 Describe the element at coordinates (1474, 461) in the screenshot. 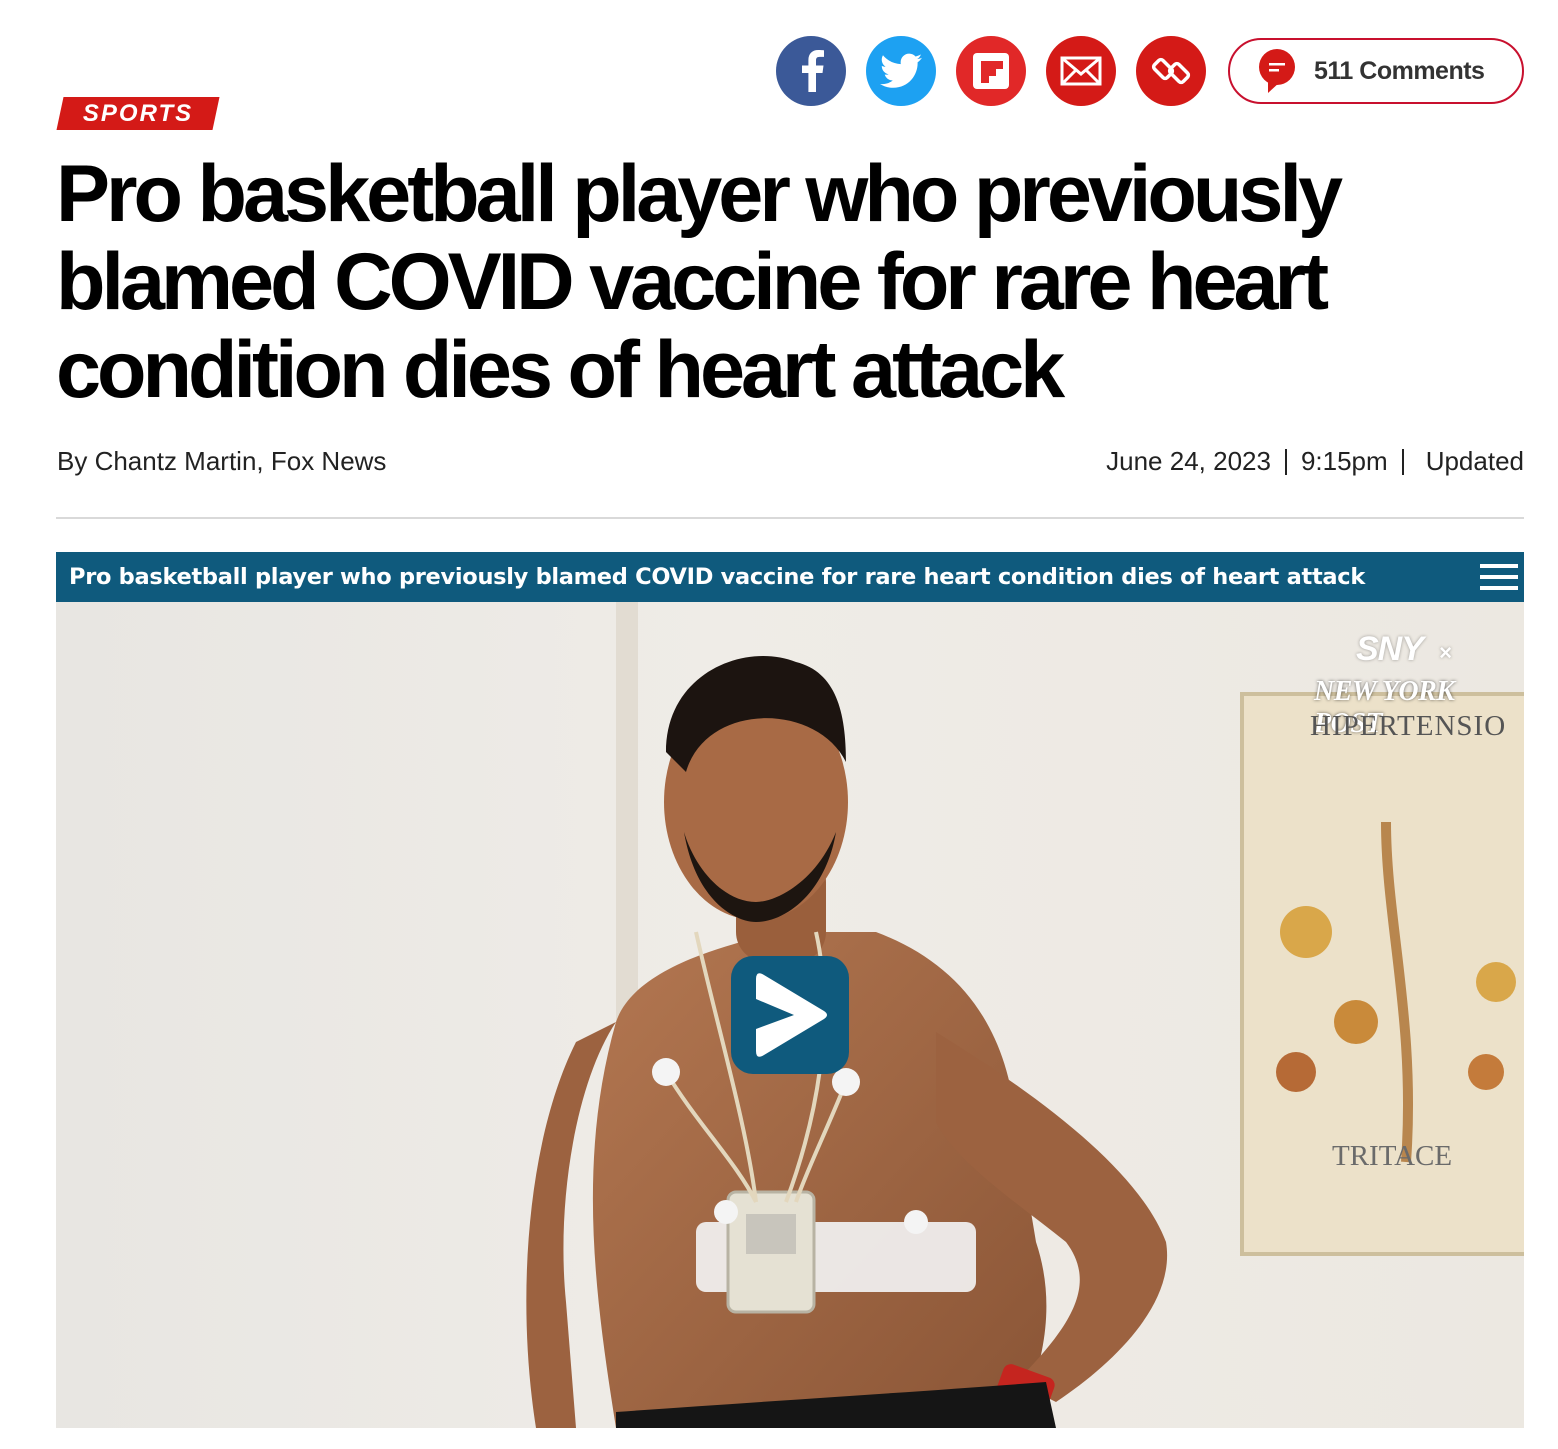

I see `updated-label: Updated` at that location.